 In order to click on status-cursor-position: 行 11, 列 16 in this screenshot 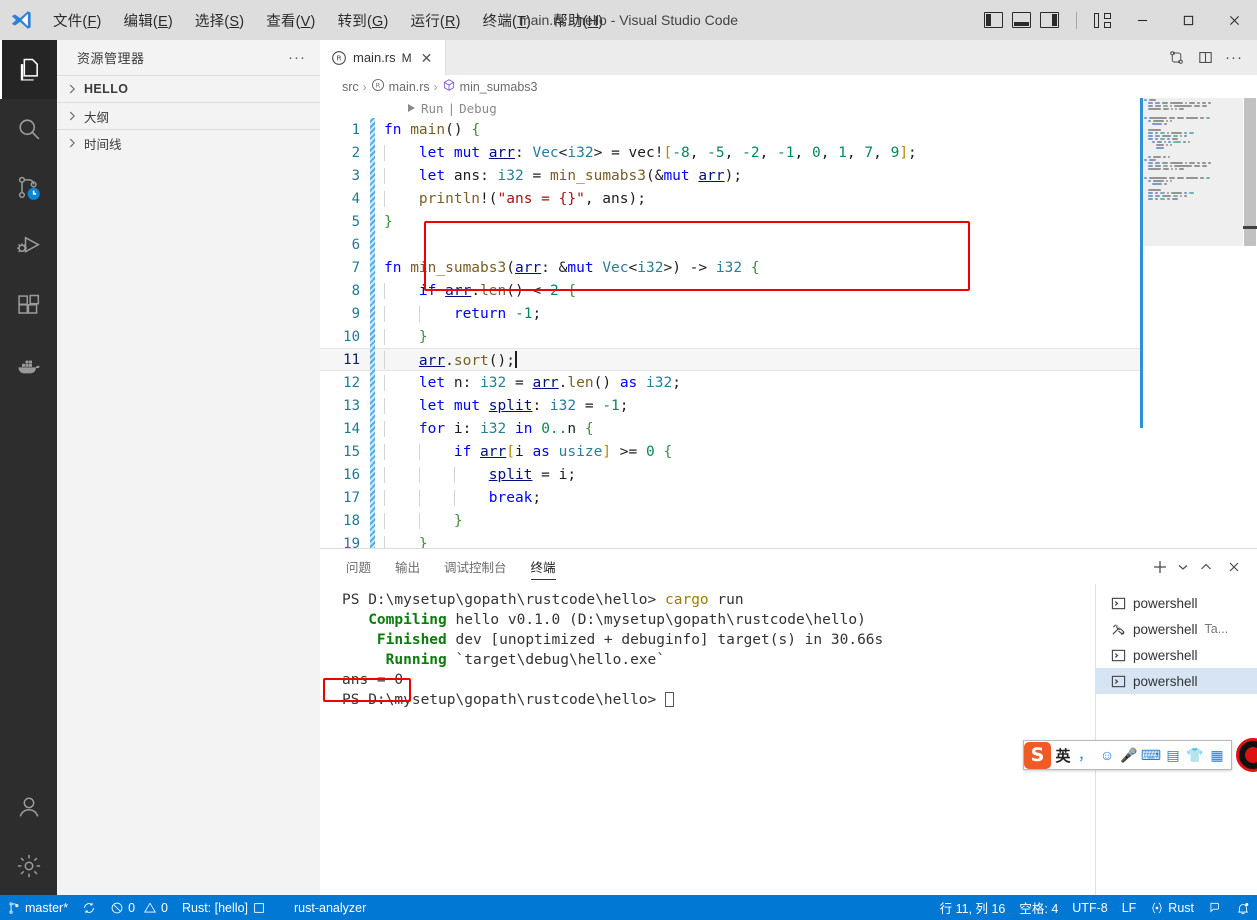, I will do `click(973, 907)`.